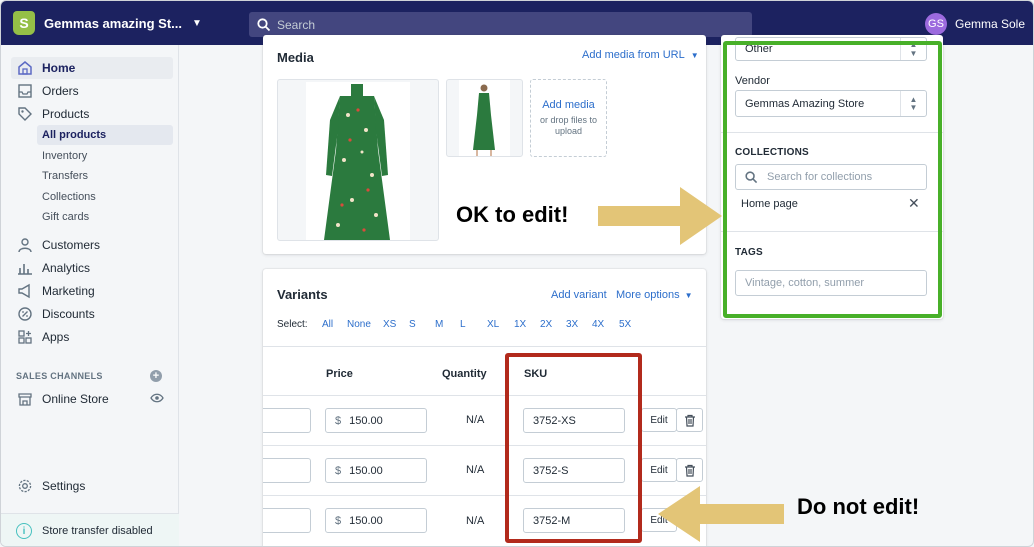  What do you see at coordinates (625, 324) in the screenshot?
I see `select-5x: 5X` at bounding box center [625, 324].